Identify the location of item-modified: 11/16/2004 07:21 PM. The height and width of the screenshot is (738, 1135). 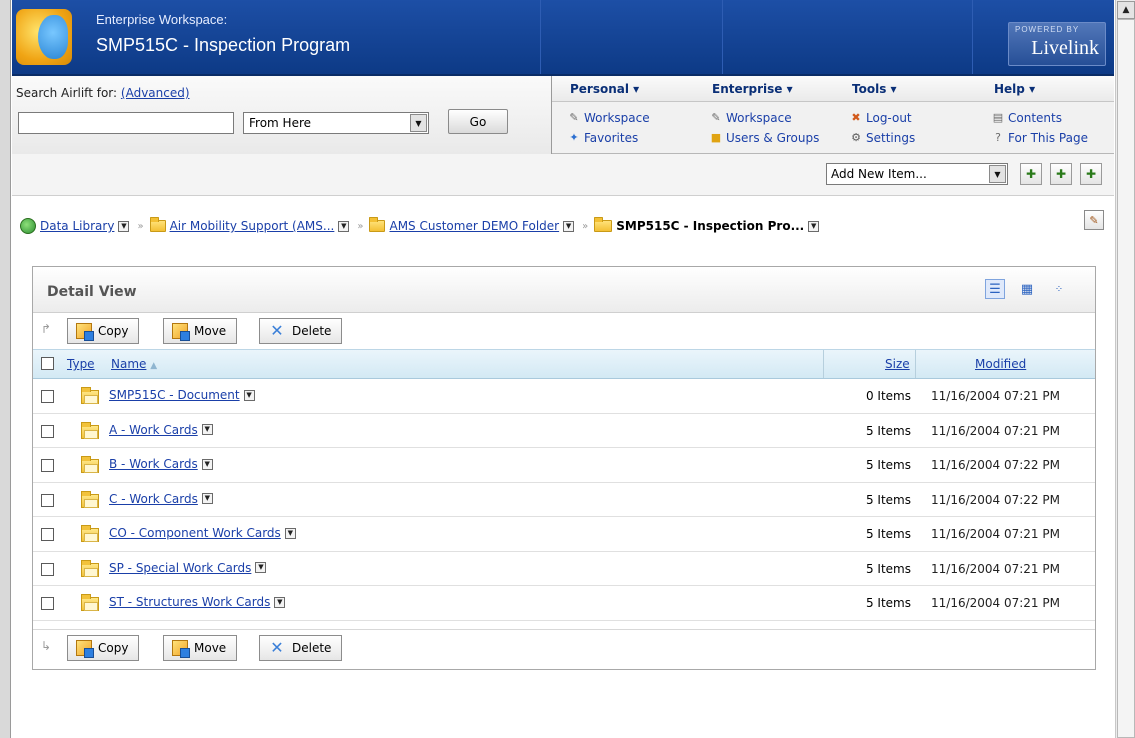
(995, 568).